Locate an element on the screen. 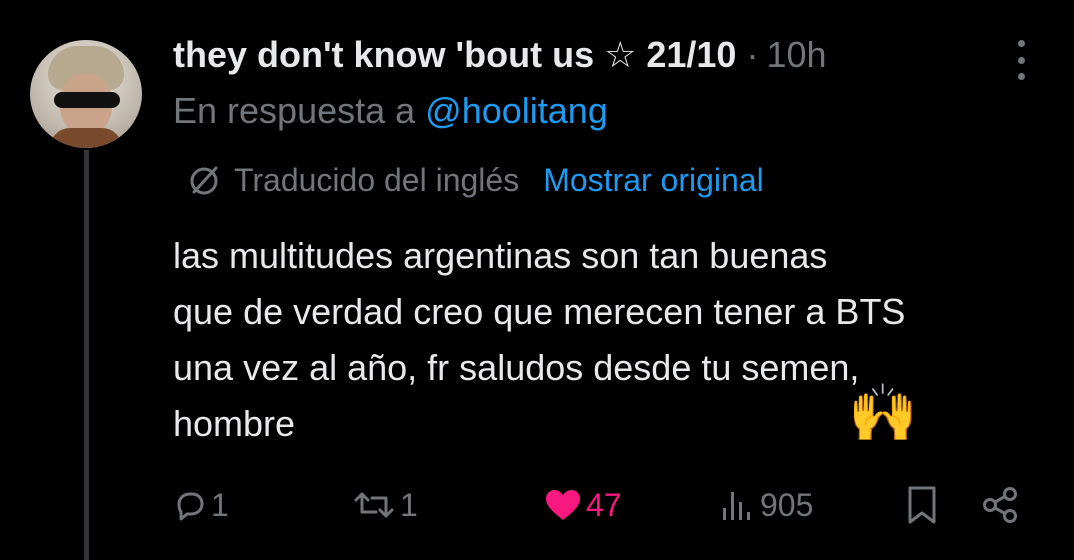  heart-icon is located at coordinates (563, 505).